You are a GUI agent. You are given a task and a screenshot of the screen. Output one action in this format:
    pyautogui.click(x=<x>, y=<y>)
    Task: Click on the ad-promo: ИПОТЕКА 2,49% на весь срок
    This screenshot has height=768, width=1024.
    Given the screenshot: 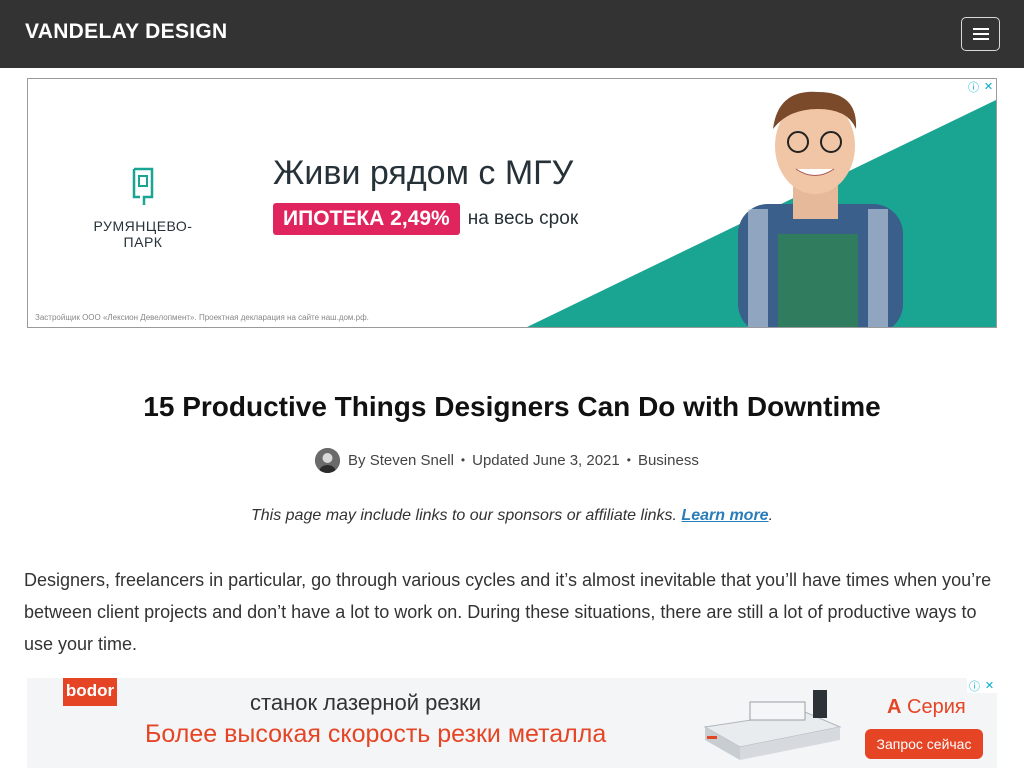 What is the action you would take?
    pyautogui.click(x=425, y=219)
    